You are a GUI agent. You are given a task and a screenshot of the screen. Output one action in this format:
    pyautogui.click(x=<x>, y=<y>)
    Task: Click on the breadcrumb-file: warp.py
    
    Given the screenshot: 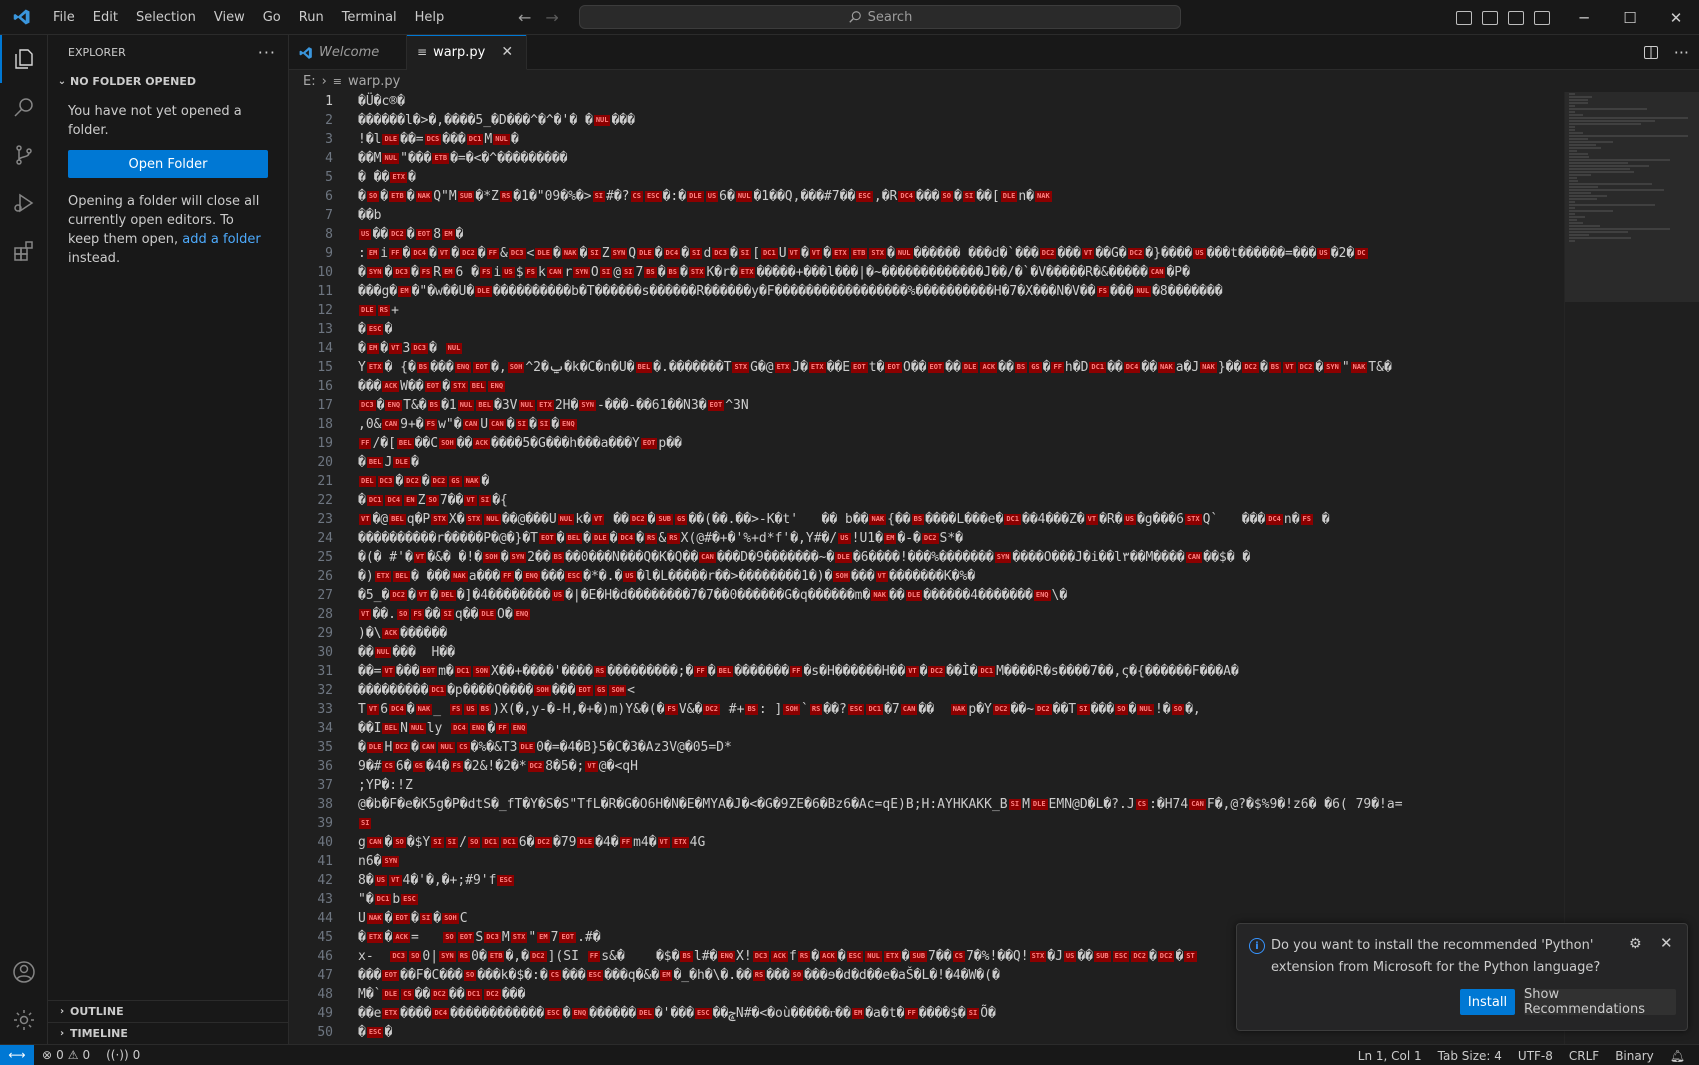 What is the action you would take?
    pyautogui.click(x=374, y=81)
    